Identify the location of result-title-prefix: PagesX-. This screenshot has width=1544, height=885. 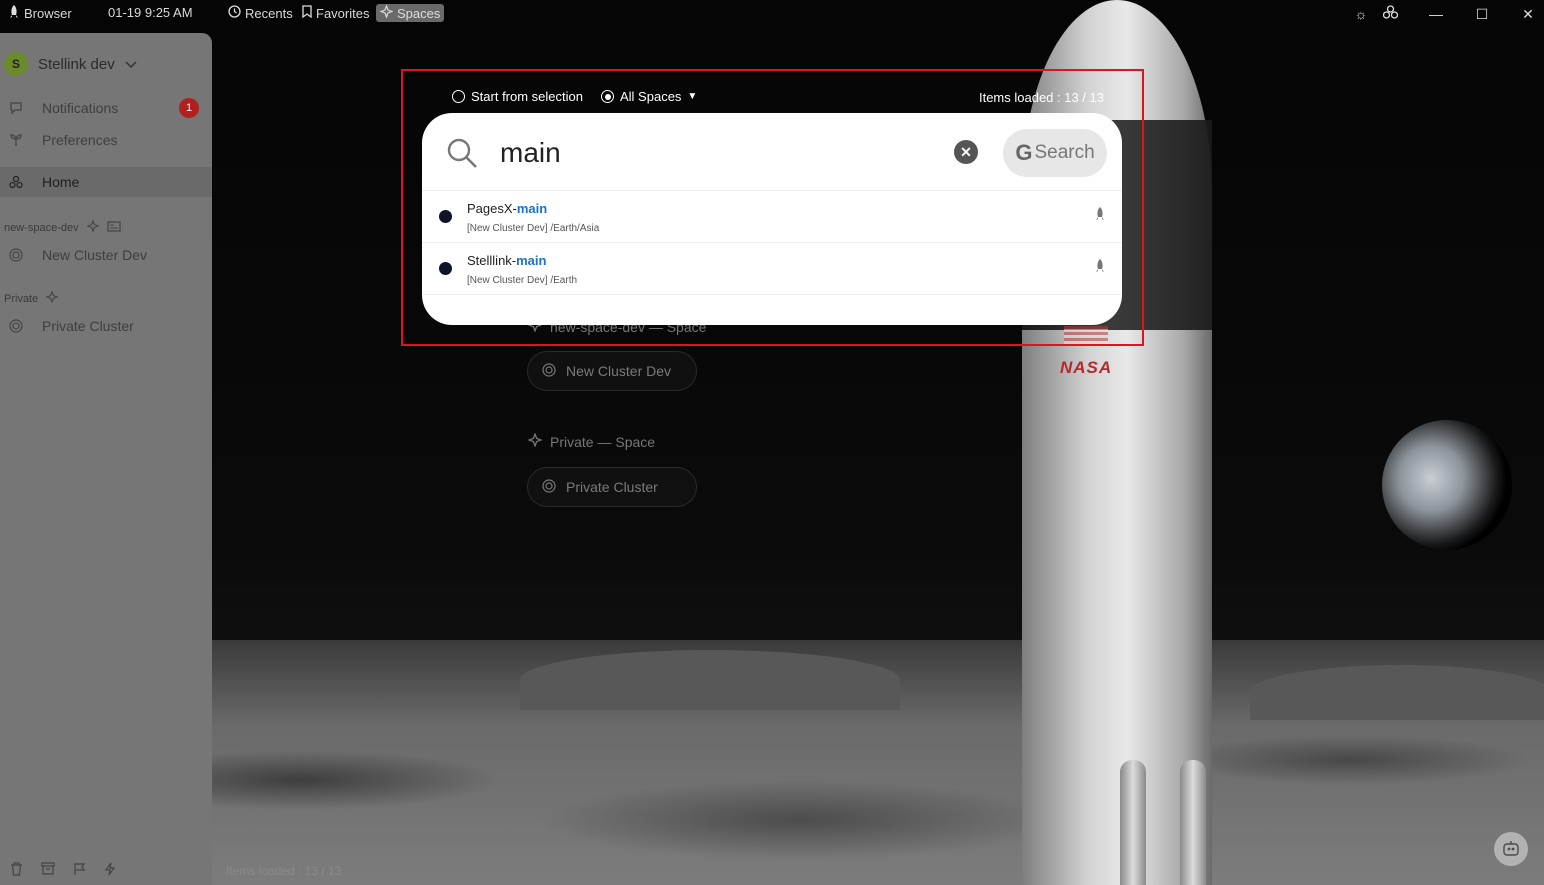
(492, 208).